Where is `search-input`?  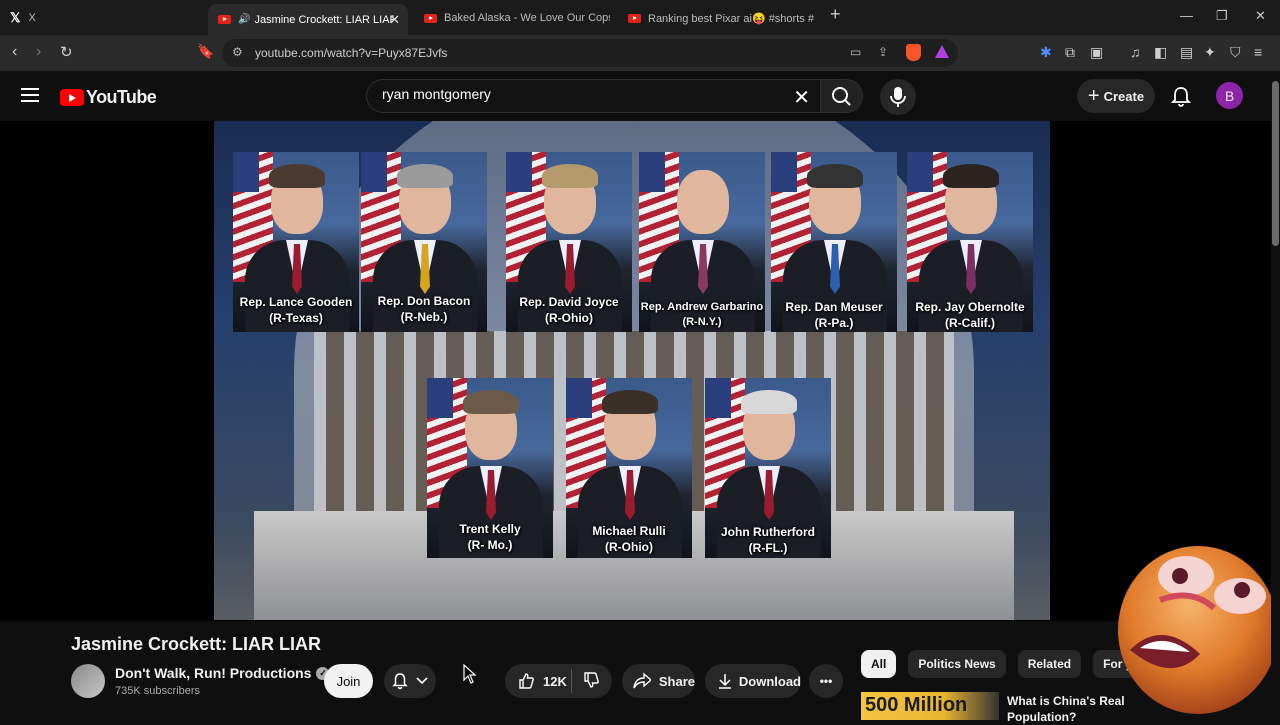
search-input is located at coordinates (572, 94).